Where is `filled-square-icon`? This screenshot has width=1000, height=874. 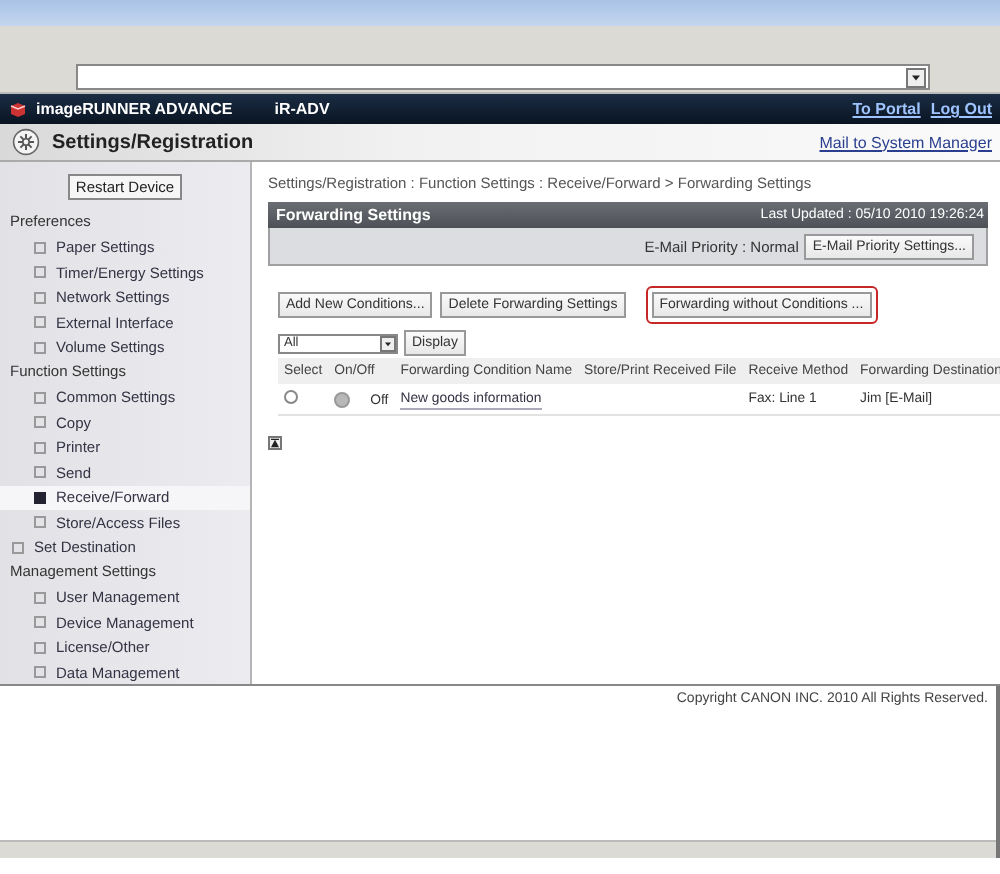 filled-square-icon is located at coordinates (40, 497).